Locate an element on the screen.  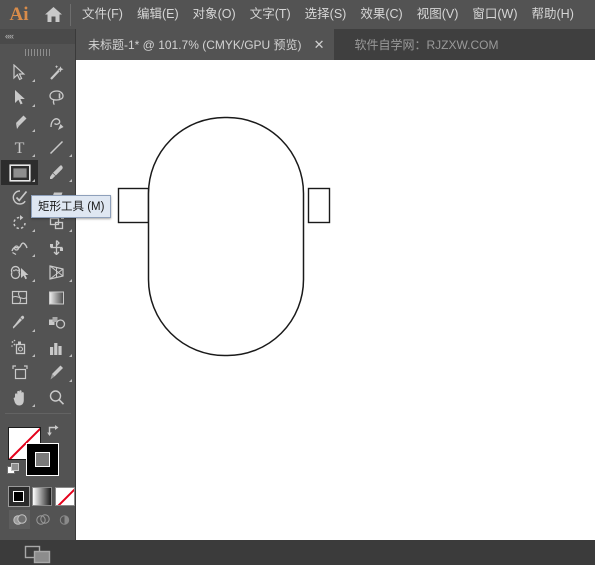
swap-fill-stroke-icon is located at coordinates (53, 433).